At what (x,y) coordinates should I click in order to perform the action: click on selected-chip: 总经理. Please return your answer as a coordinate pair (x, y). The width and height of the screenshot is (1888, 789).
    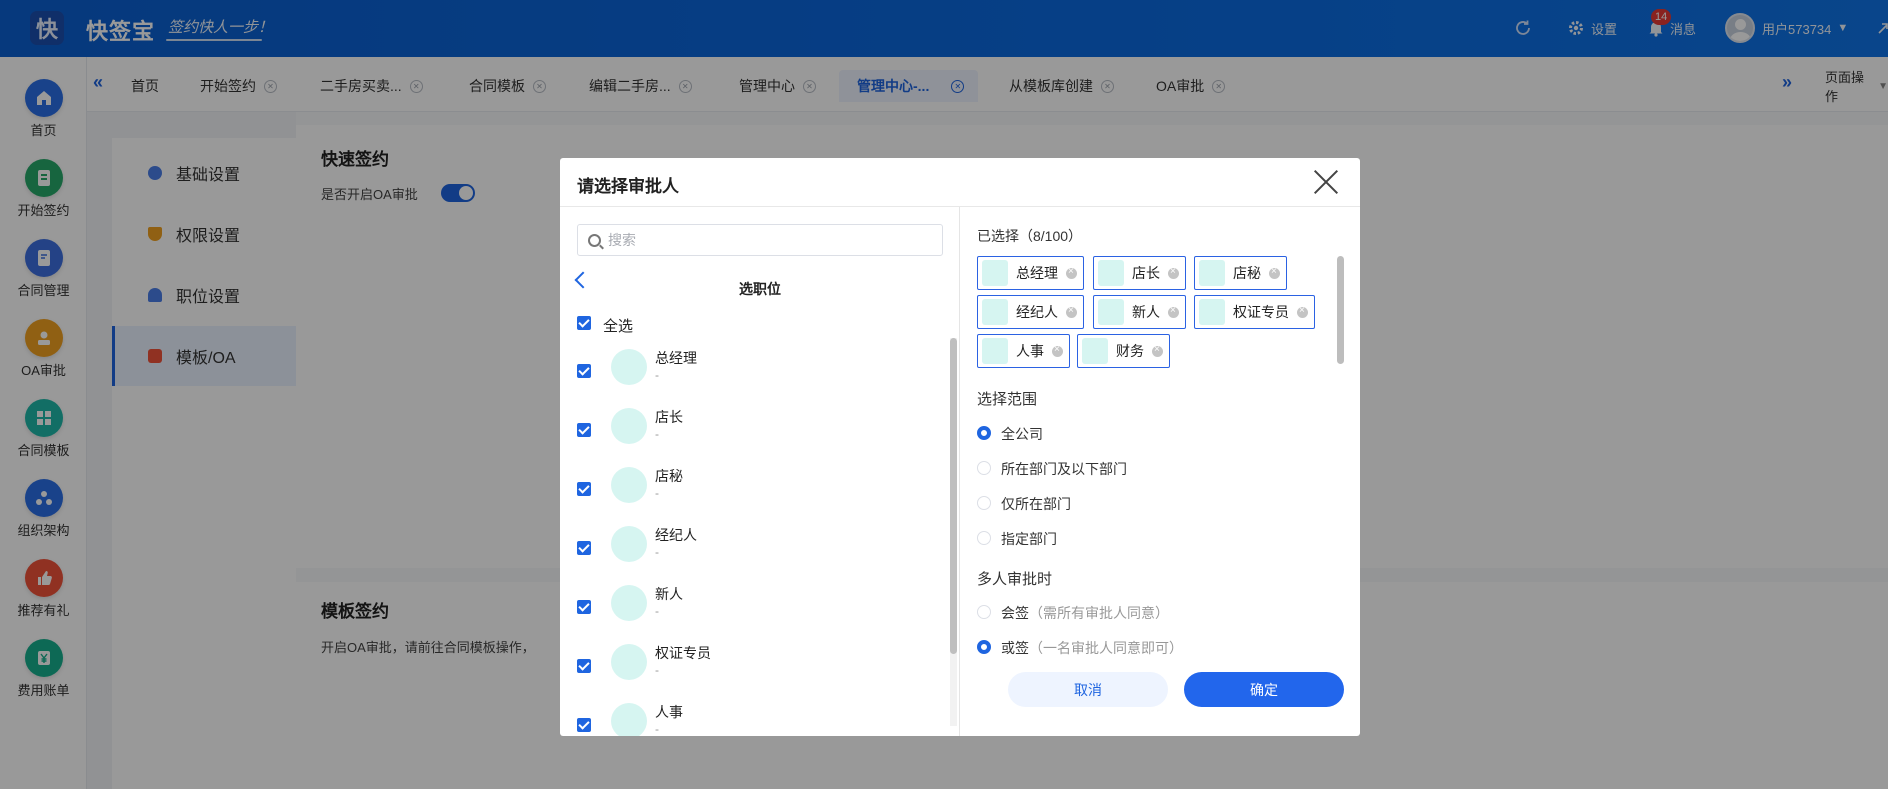
    Looking at the image, I should click on (1030, 273).